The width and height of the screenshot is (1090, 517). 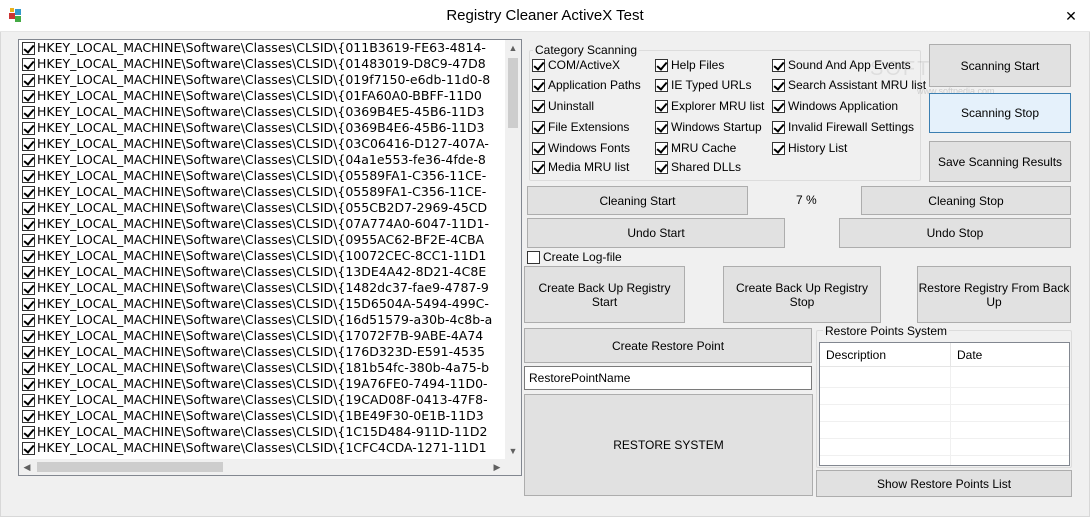 I want to click on scanning-stop-button: Scanning Stop, so click(x=1000, y=113).